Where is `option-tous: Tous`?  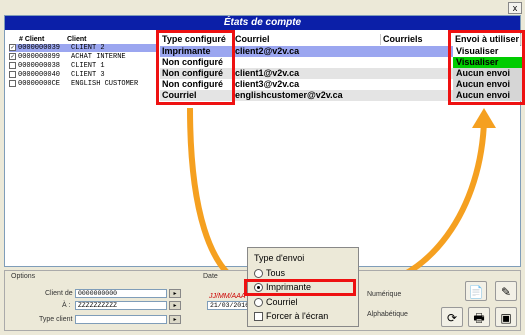 option-tous: Tous is located at coordinates (269, 273).